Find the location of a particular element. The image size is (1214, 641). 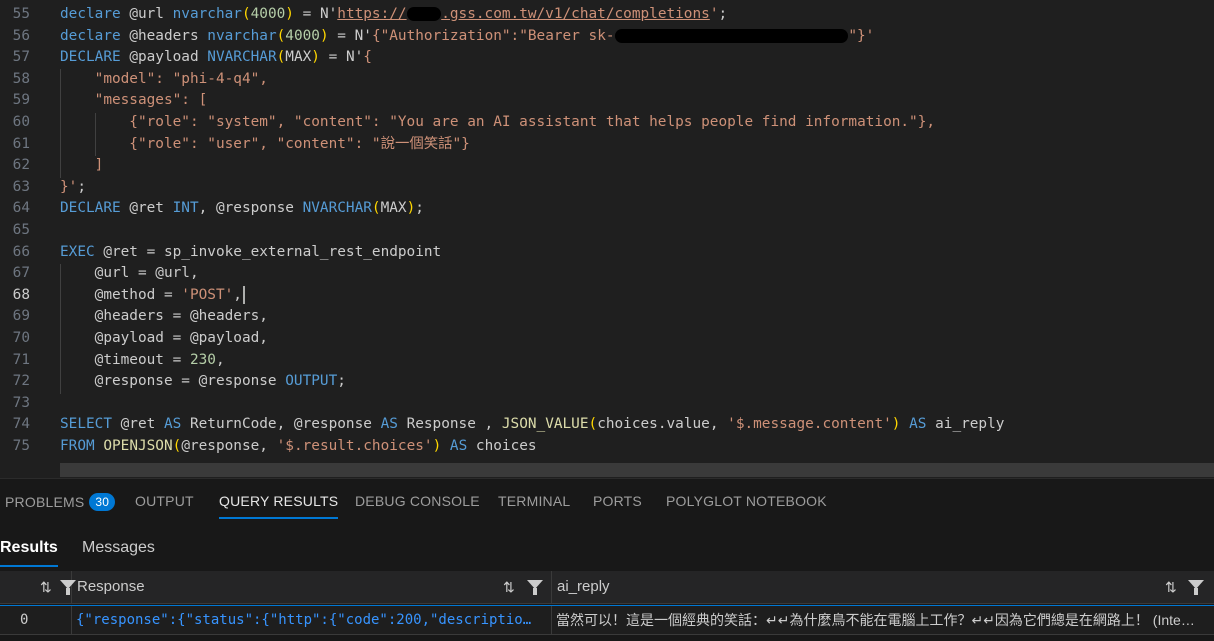

problems-count-badge: 30 is located at coordinates (102, 502).